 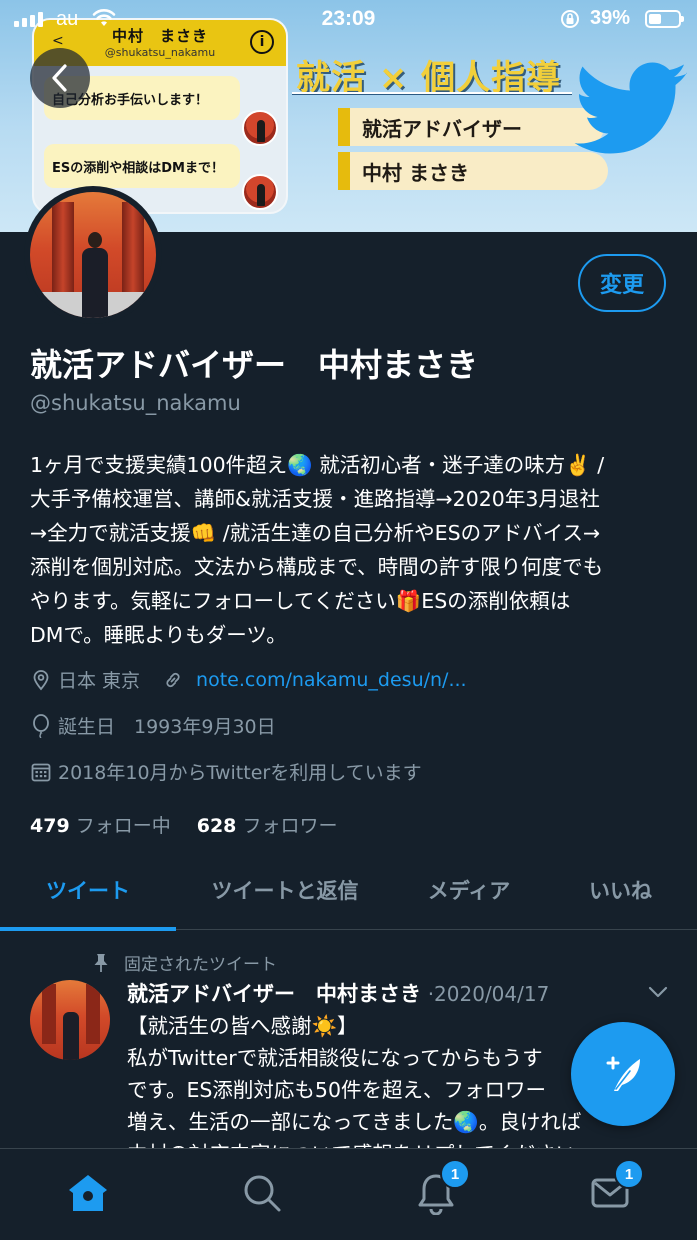 I want to click on banner-tag: 中村 まさき, so click(x=473, y=171).